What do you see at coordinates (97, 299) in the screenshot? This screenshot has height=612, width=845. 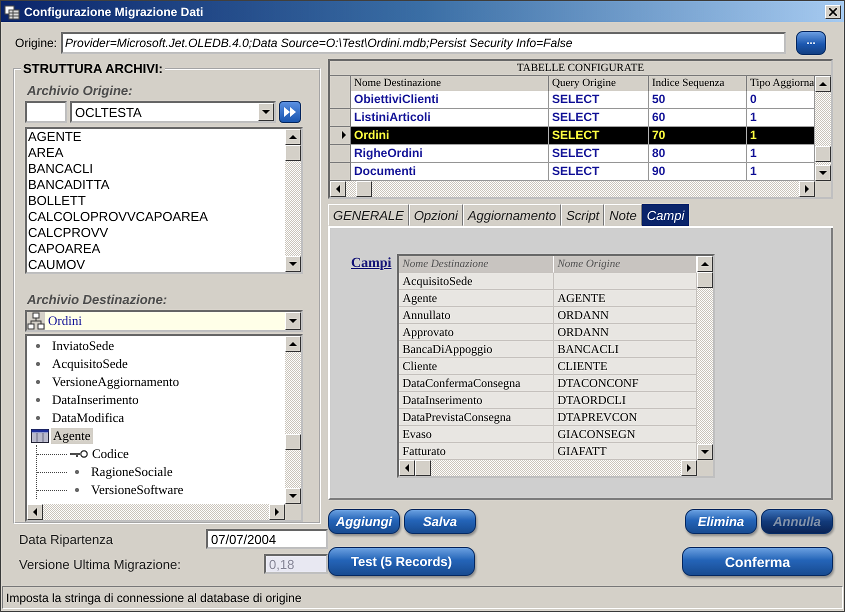 I see `archivio-destinazione-label: Archivio Destinazione:` at bounding box center [97, 299].